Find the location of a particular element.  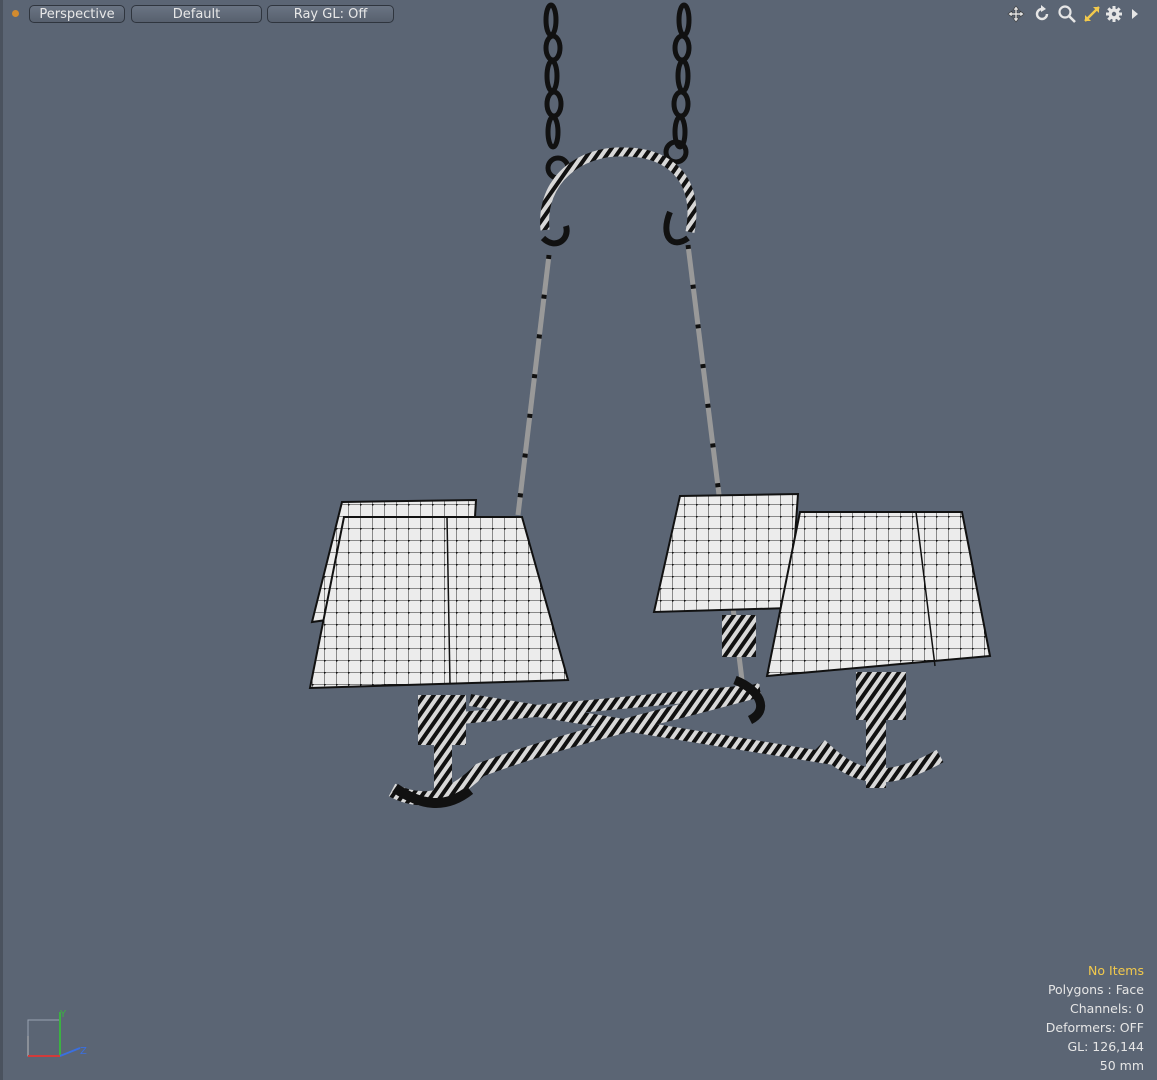

chain-left is located at coordinates (557, 91).